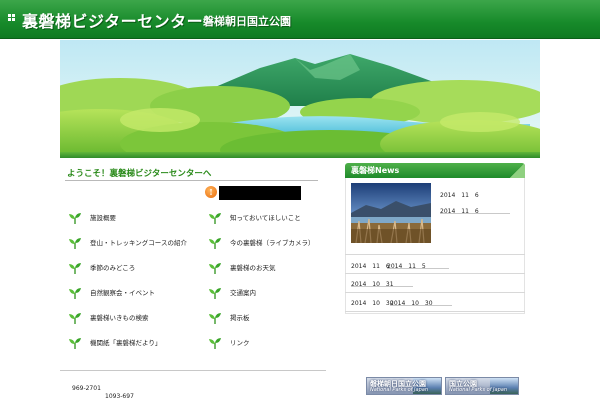  What do you see at coordinates (391, 213) in the screenshot?
I see `news-photo` at bounding box center [391, 213].